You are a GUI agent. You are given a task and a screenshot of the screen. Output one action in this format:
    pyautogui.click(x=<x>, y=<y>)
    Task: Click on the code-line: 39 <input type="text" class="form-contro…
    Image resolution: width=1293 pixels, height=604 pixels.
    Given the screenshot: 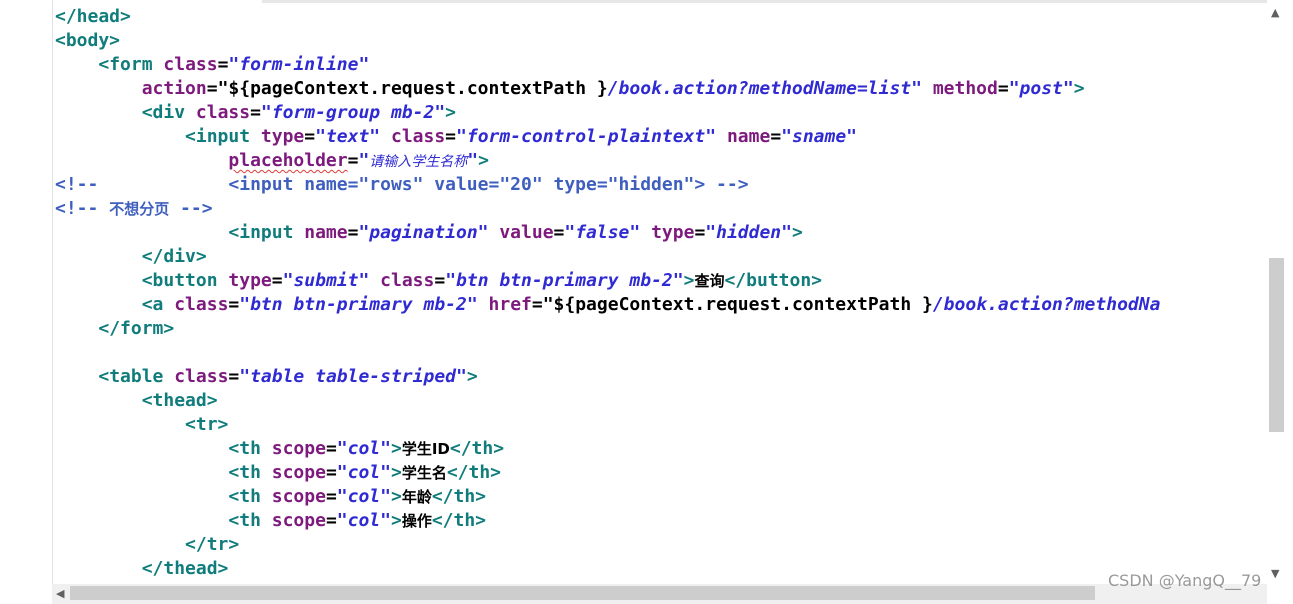 What is the action you would take?
    pyautogui.click(x=661, y=137)
    